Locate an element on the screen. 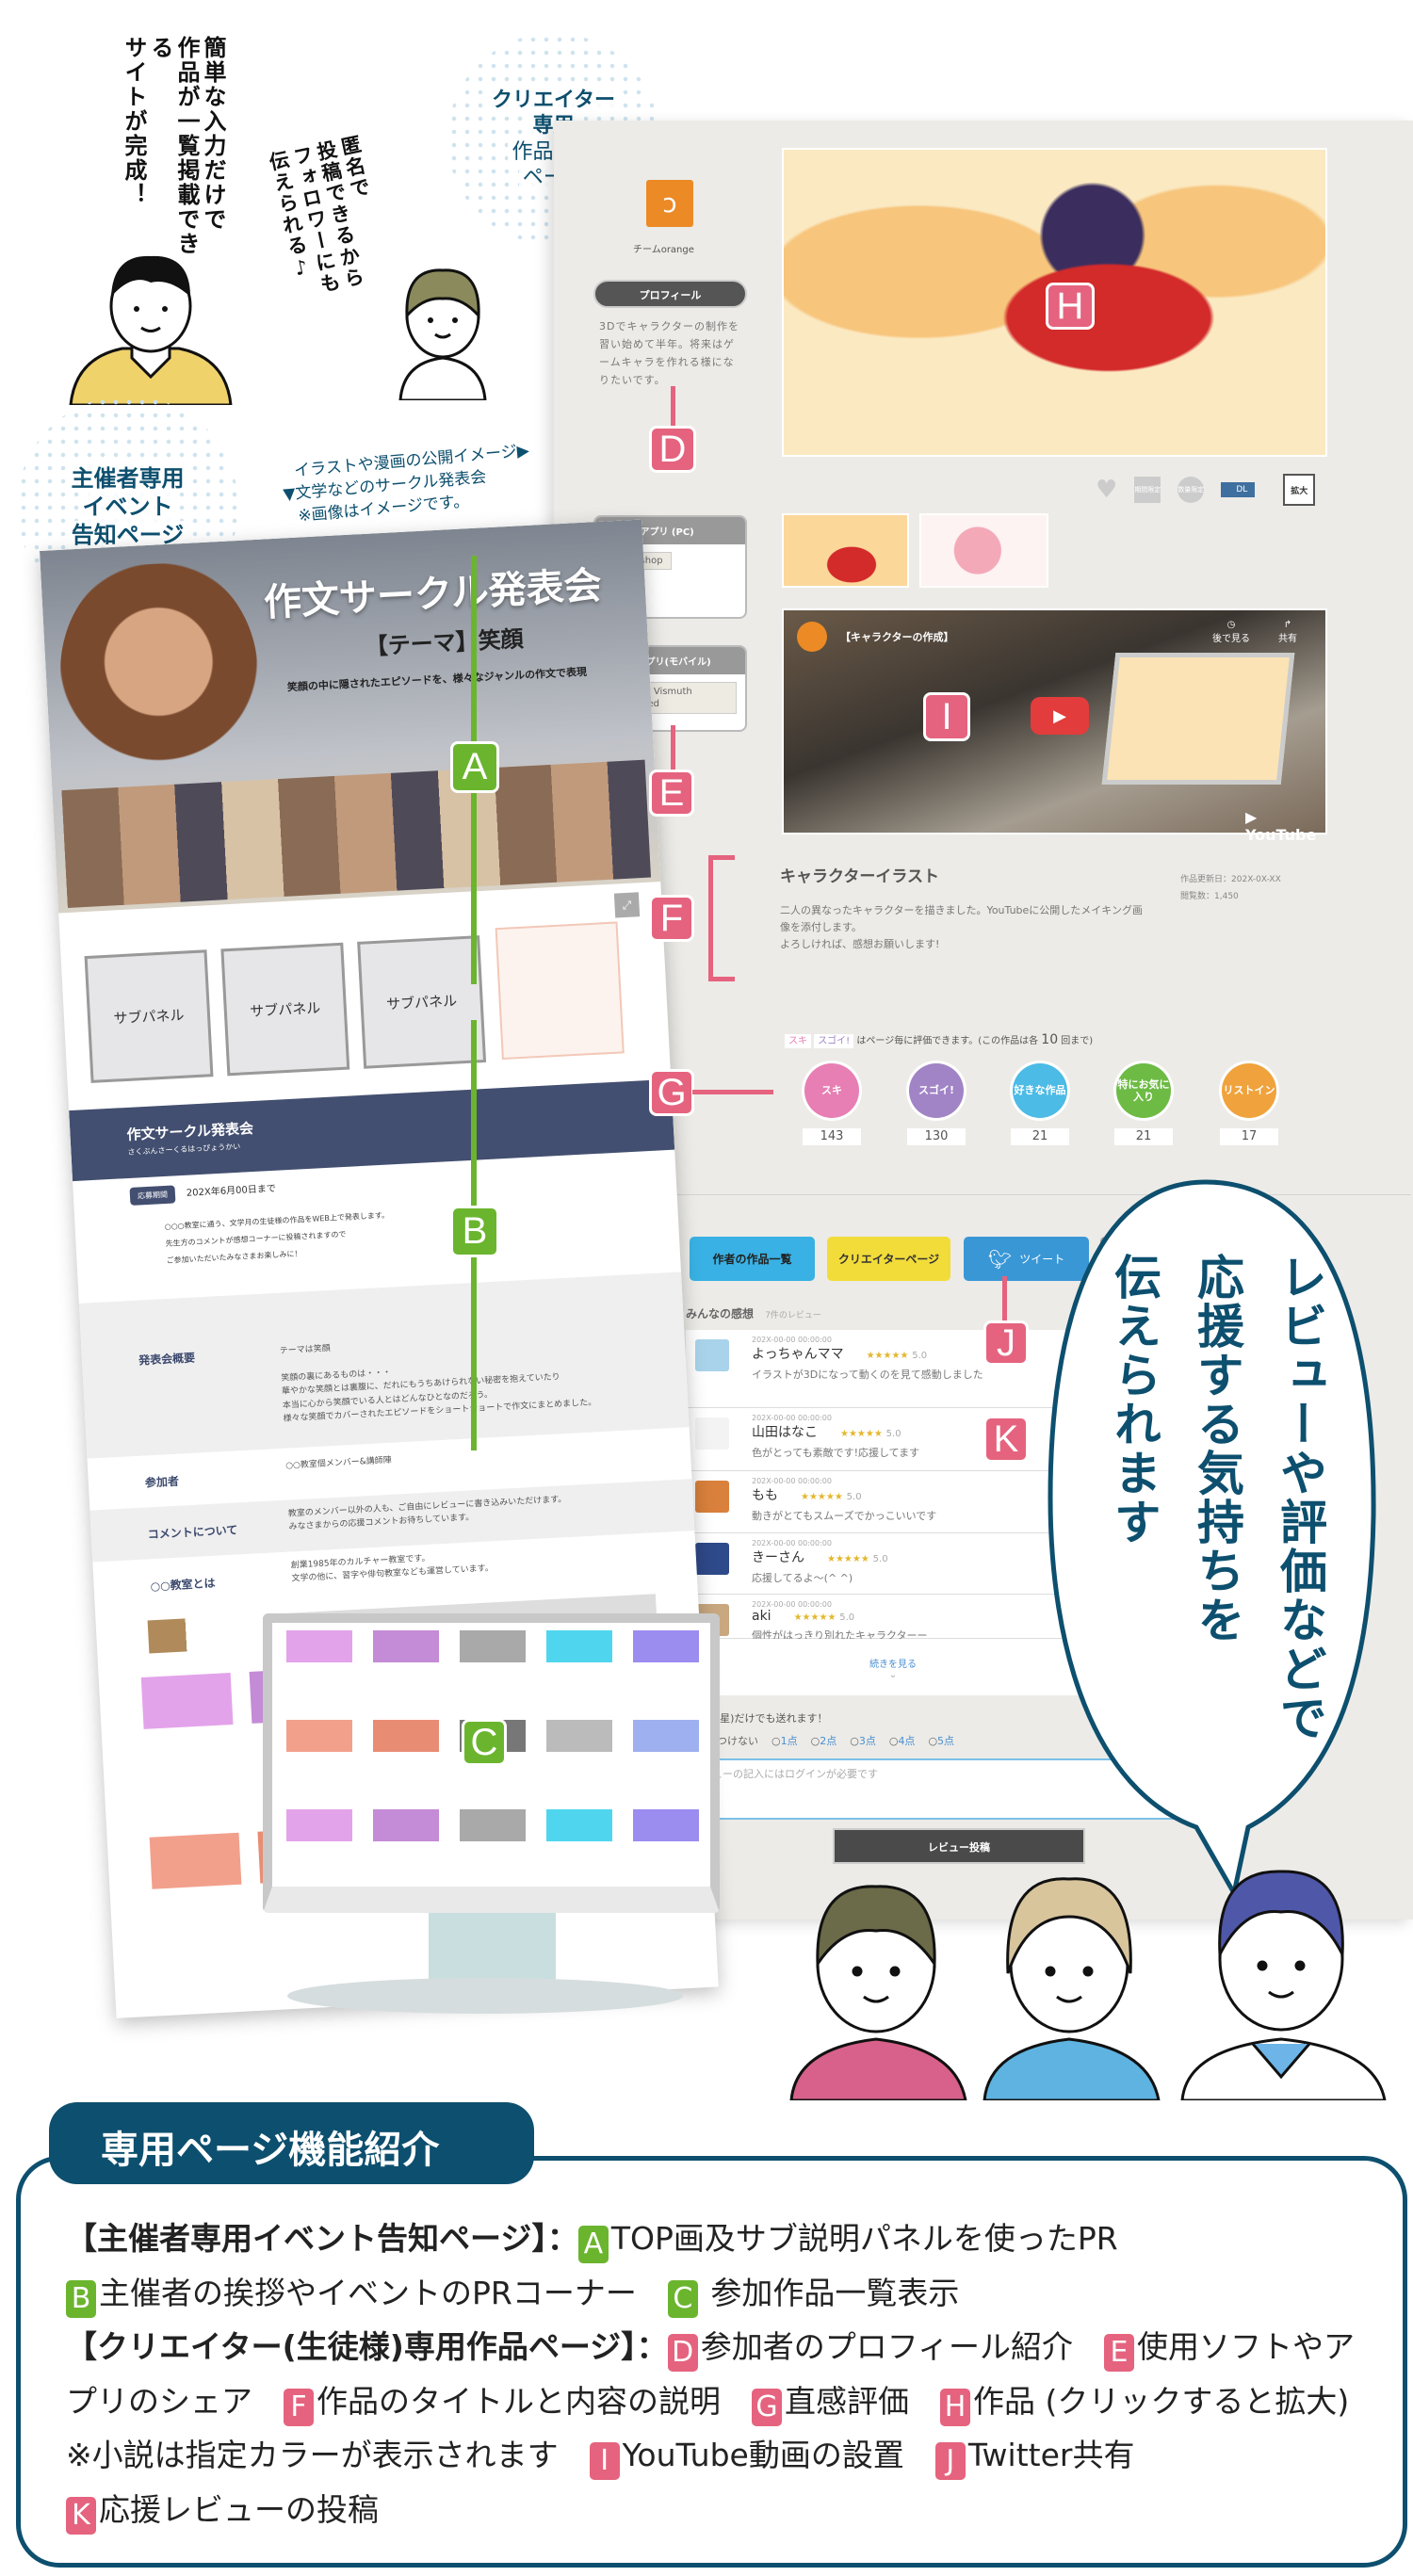  twitter-bird-icon: 🐦︎ is located at coordinates (1000, 1259).